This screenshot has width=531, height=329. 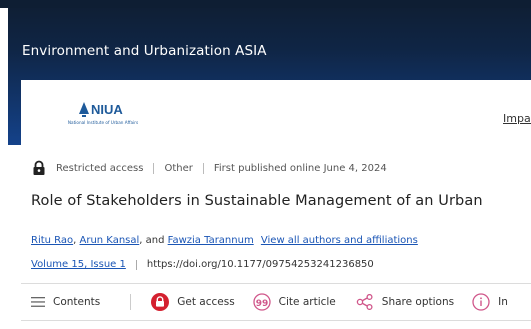 I want to click on list-icon, so click(x=38, y=302).